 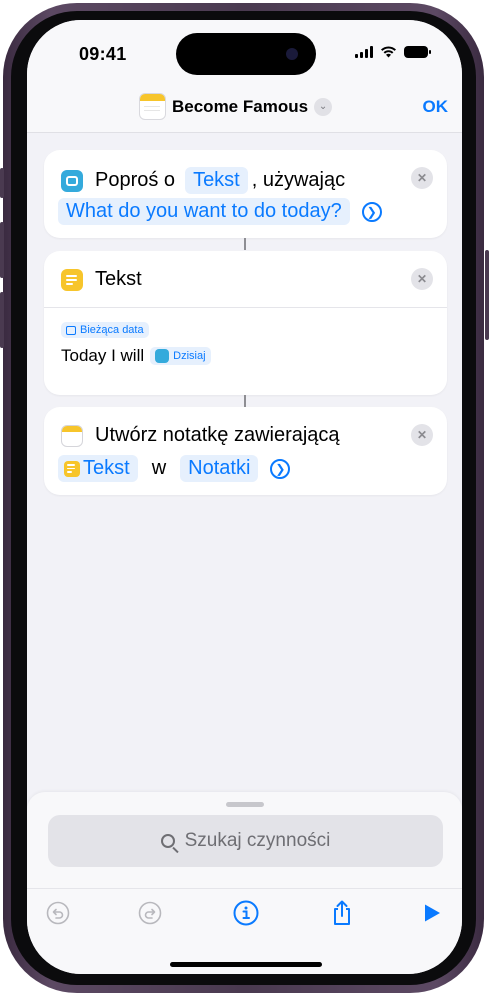 I want to click on chevron-down-icon: ⌄, so click(x=323, y=106).